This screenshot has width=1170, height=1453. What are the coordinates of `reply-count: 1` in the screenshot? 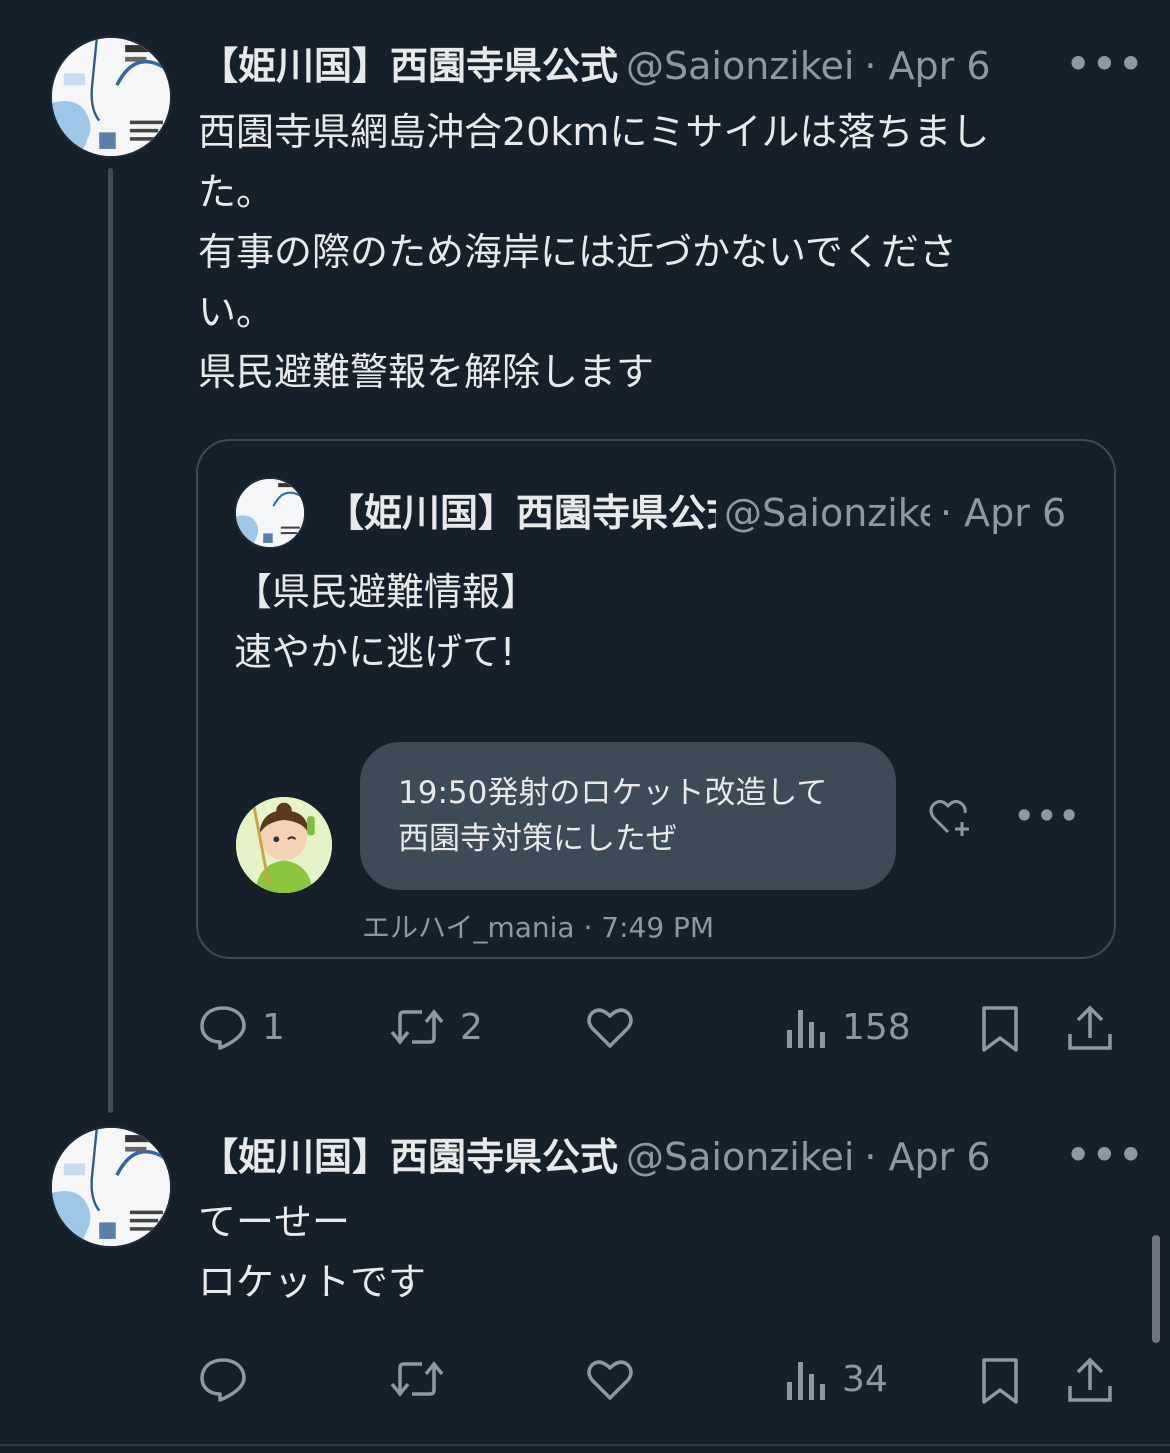 It's located at (273, 1027).